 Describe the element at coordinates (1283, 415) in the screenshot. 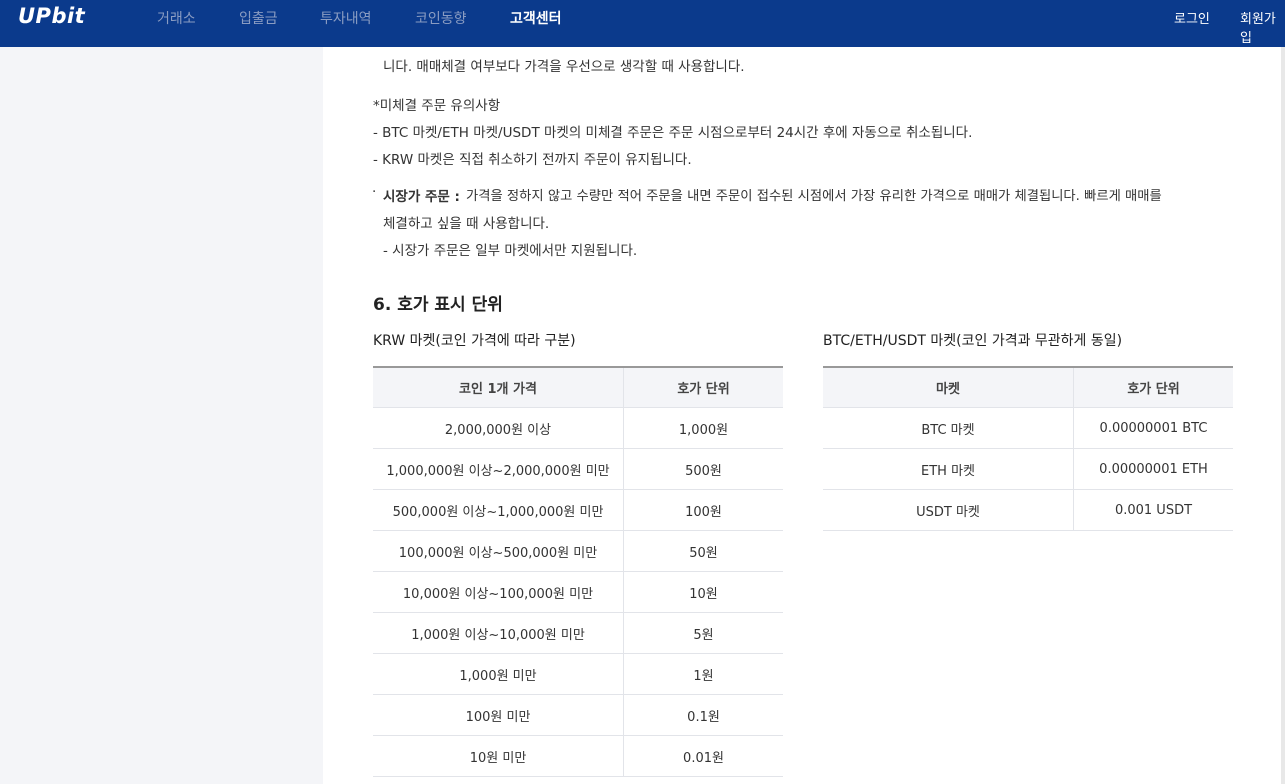

I see `page-scrollbar` at that location.